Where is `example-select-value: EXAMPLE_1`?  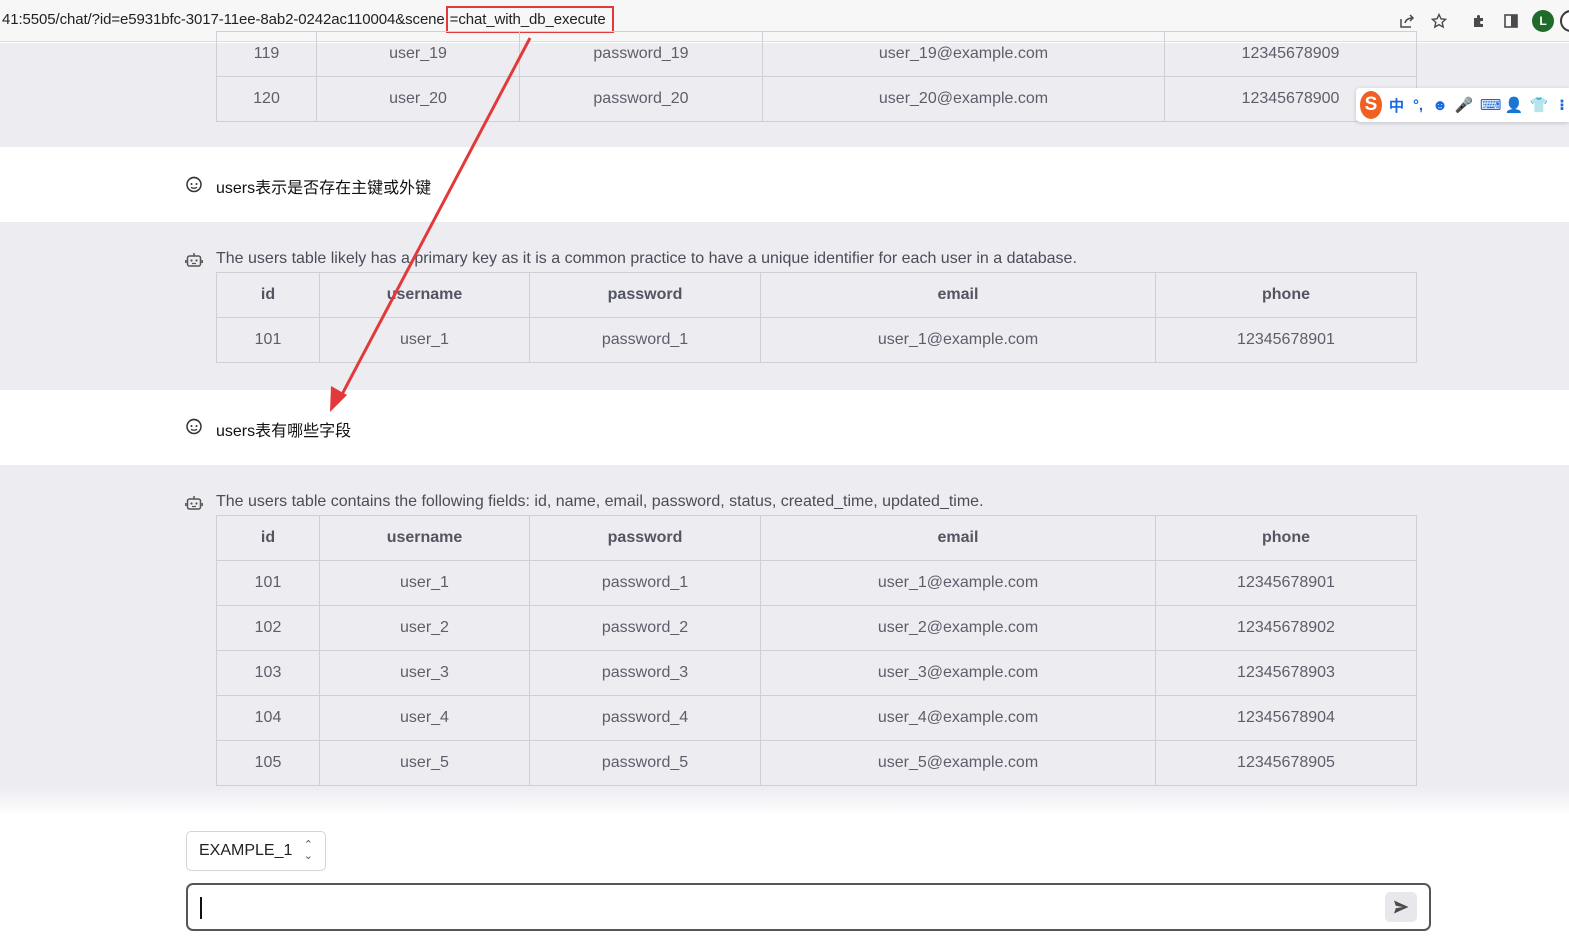 example-select-value: EXAMPLE_1 is located at coordinates (246, 850).